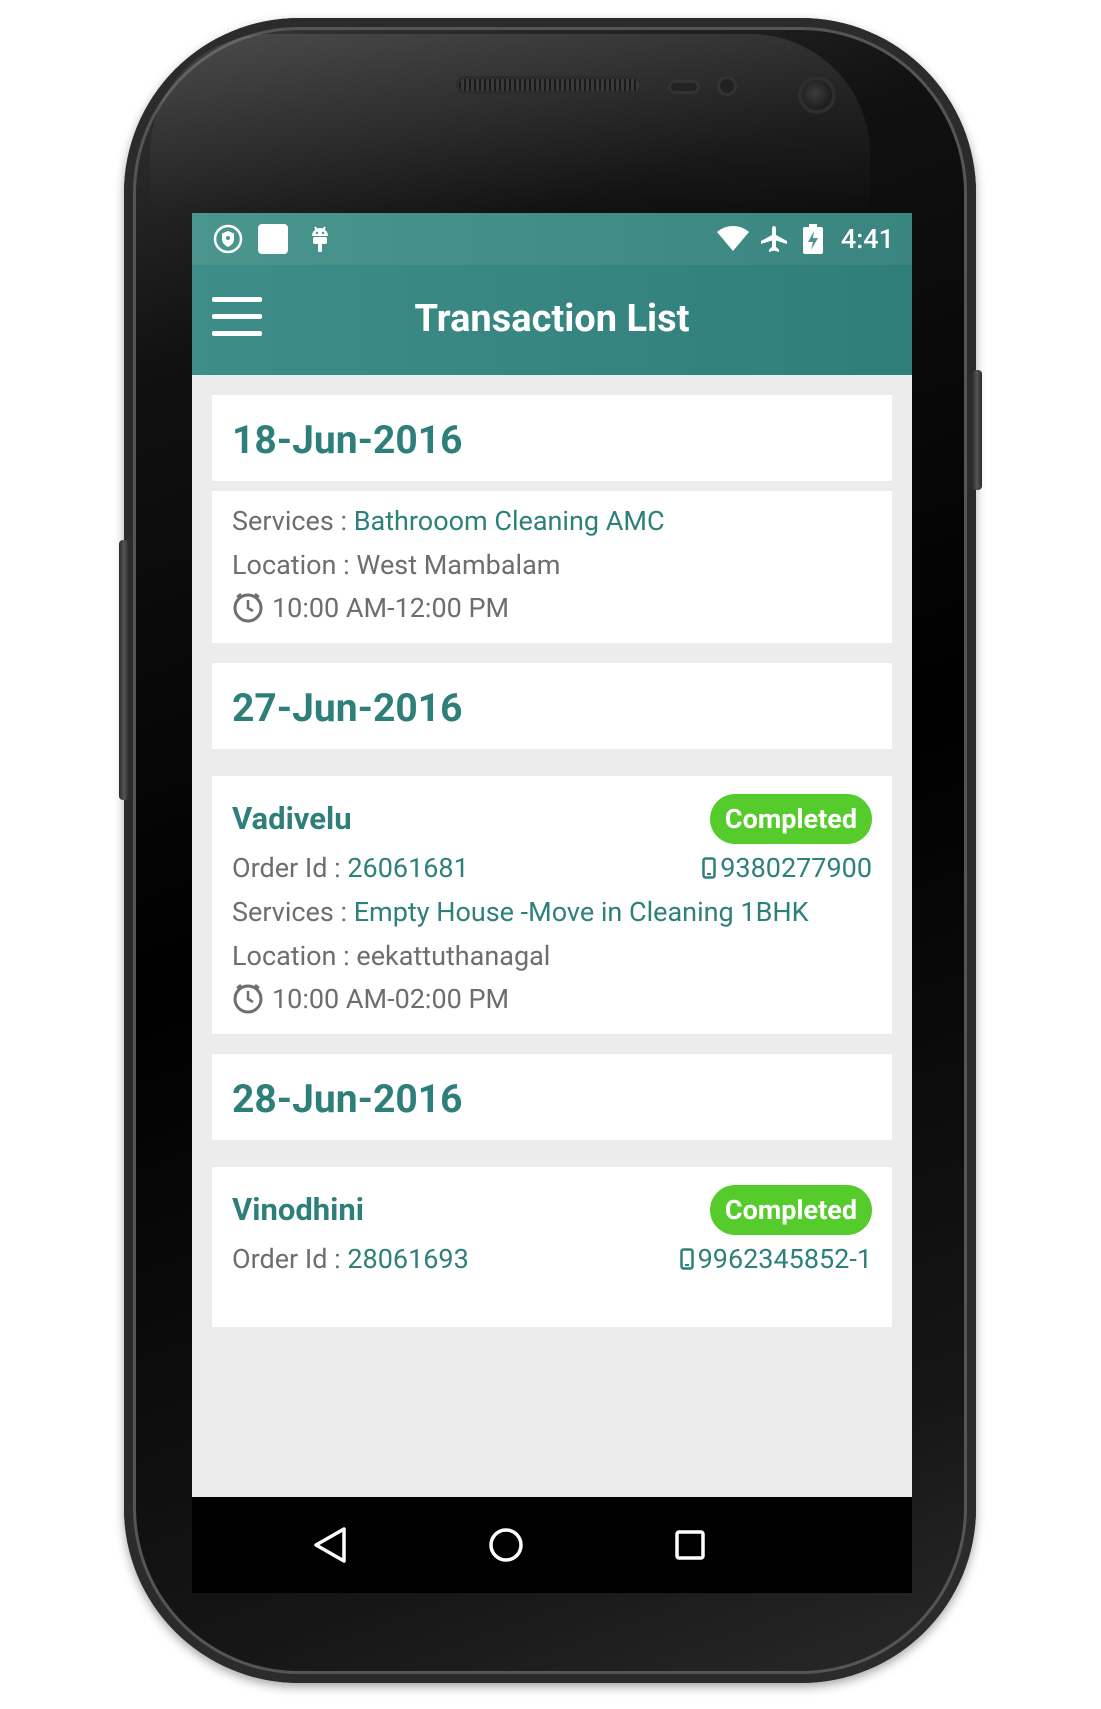 Image resolution: width=1101 pixels, height=1709 pixels. Describe the element at coordinates (813, 239) in the screenshot. I see `battery-charging-icon` at that location.